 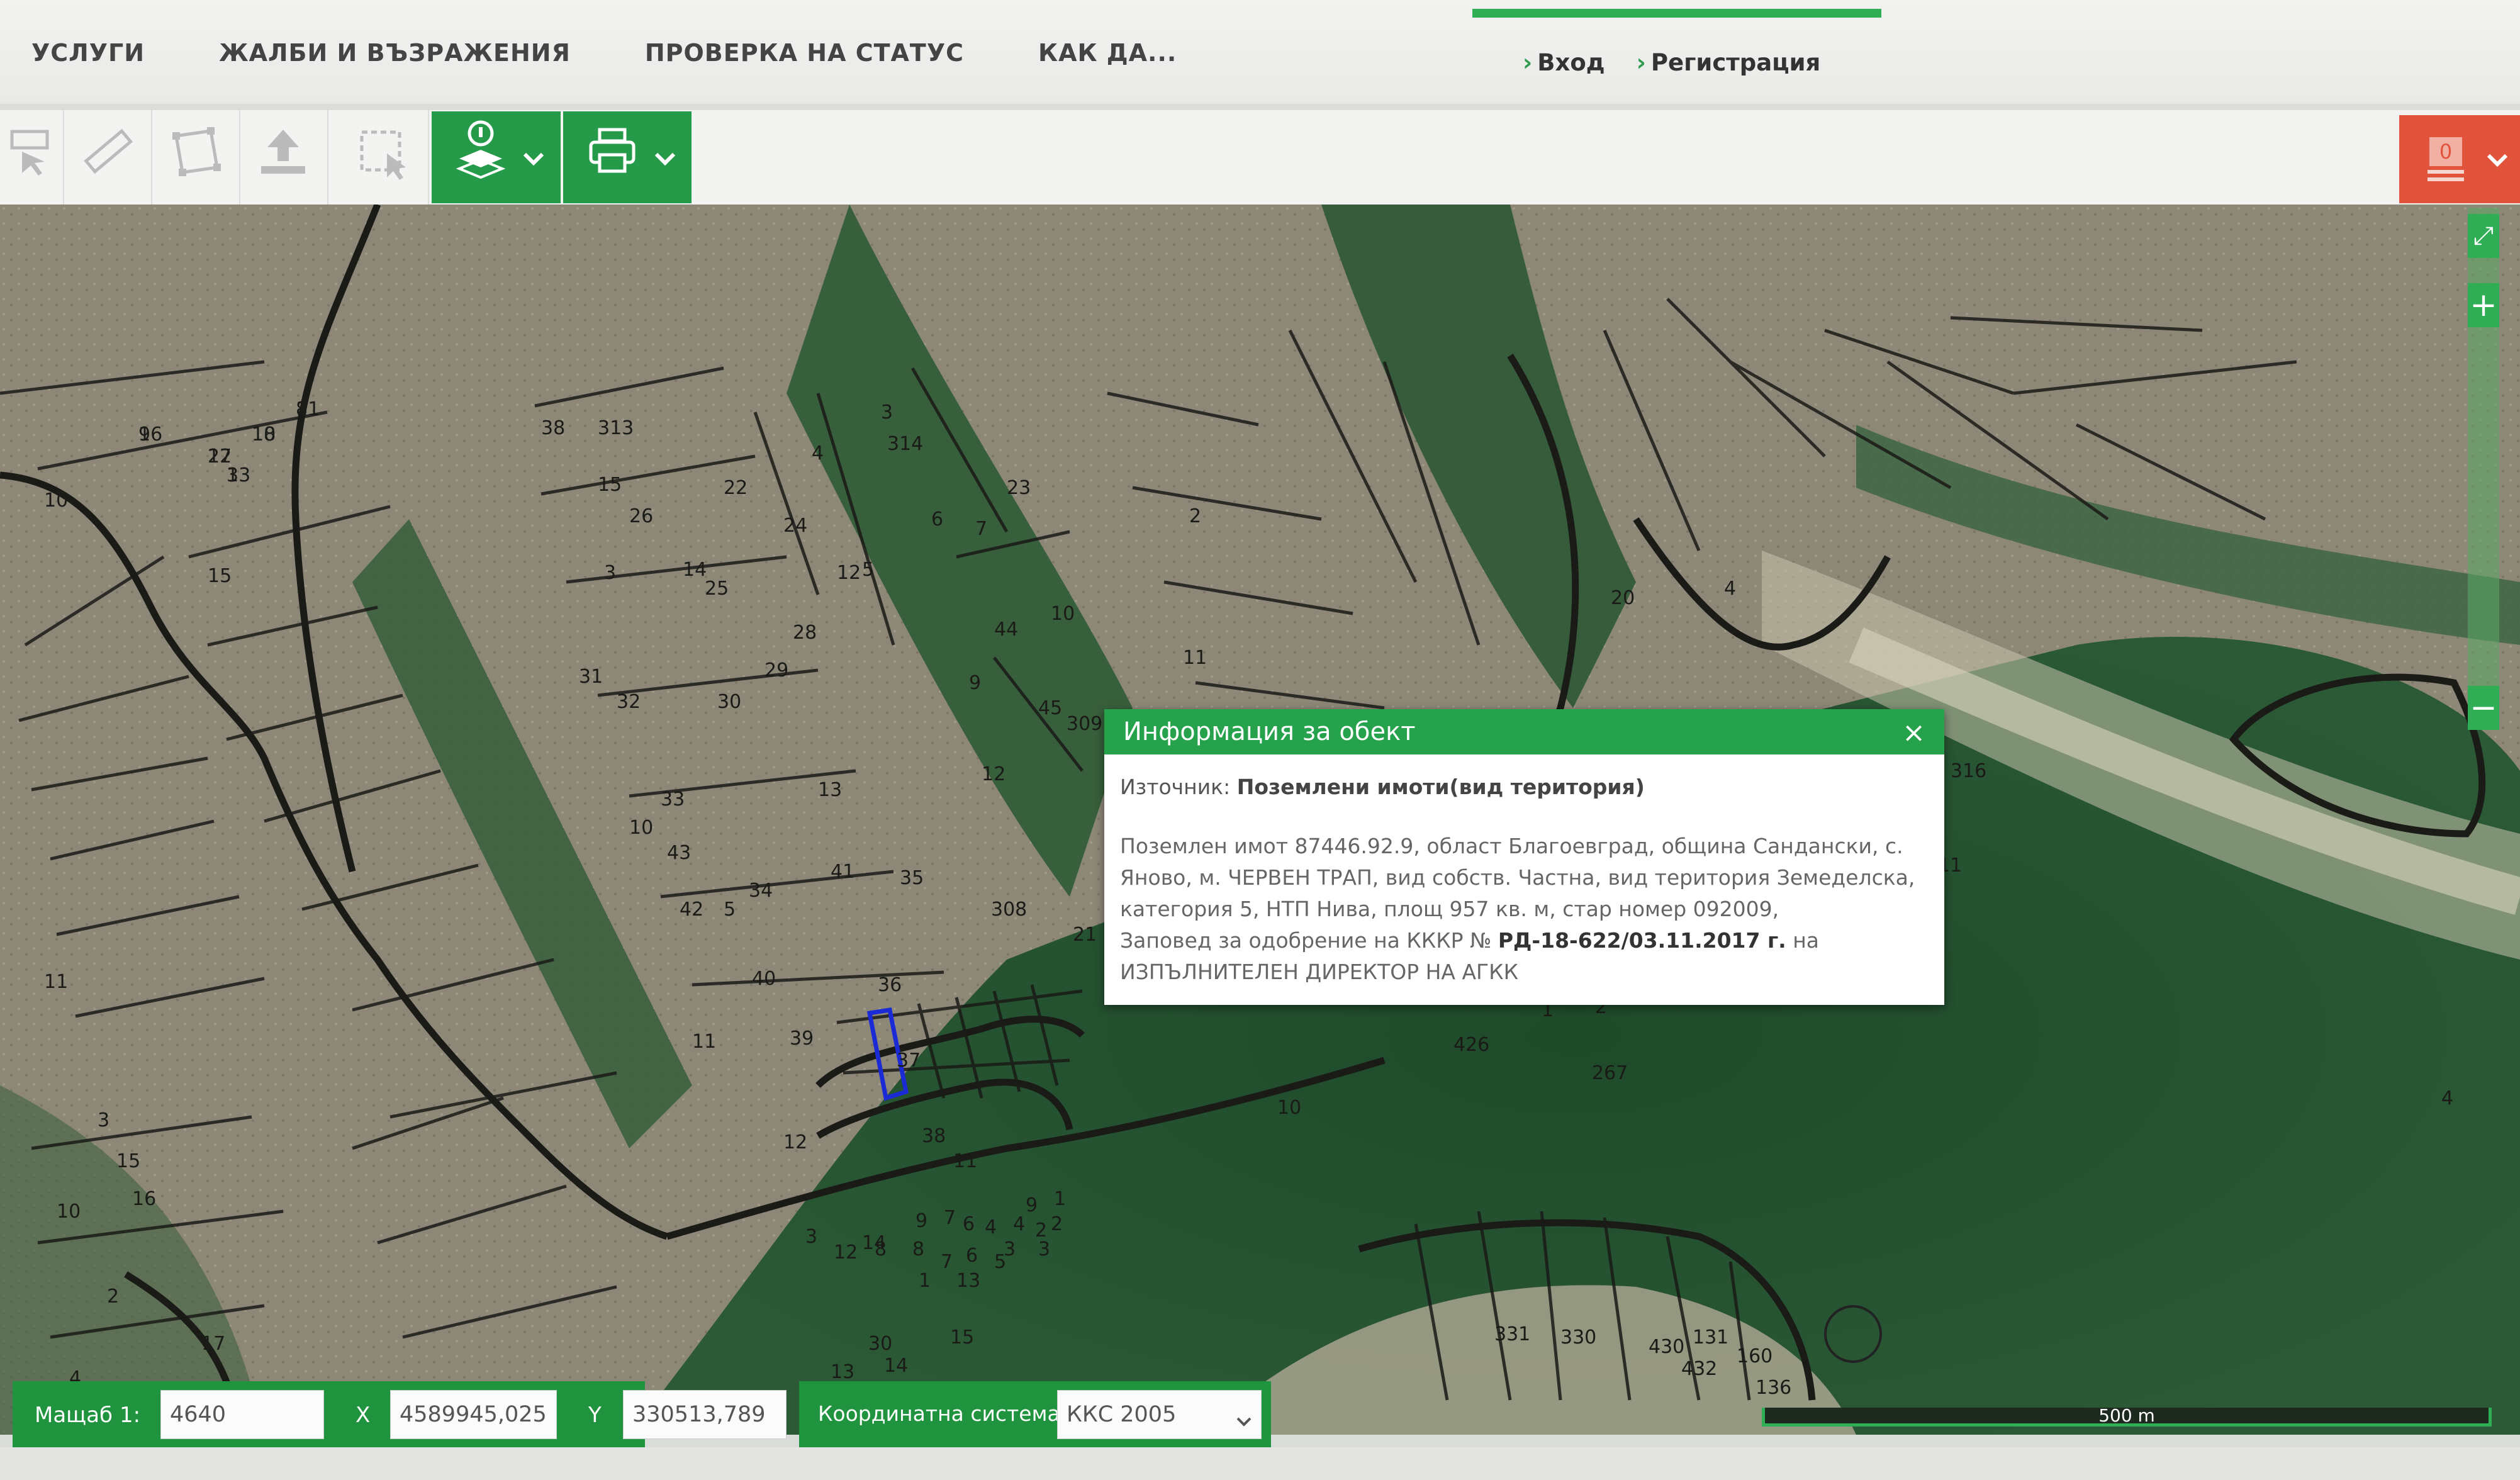 I want to click on source-value: Поземлени имоти(вид територия), so click(x=1440, y=787).